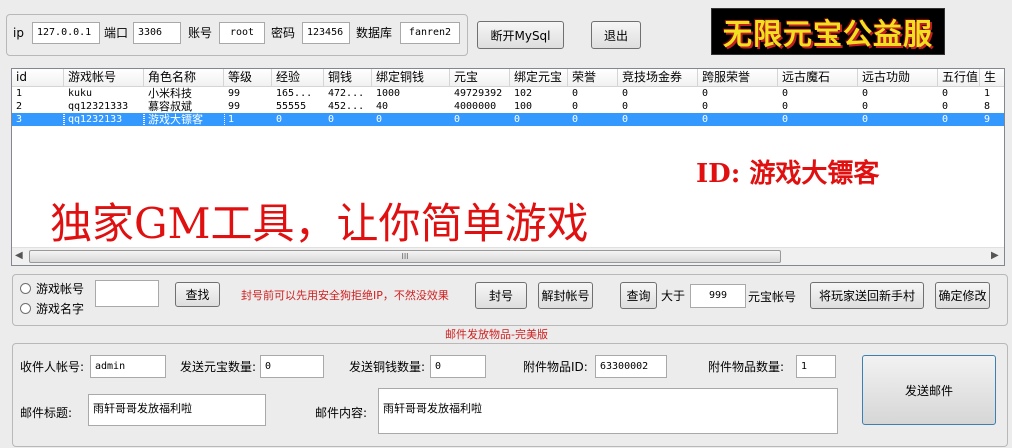 The image size is (1012, 448). What do you see at coordinates (292, 366) in the screenshot?
I see `send-ingot-input: 0` at bounding box center [292, 366].